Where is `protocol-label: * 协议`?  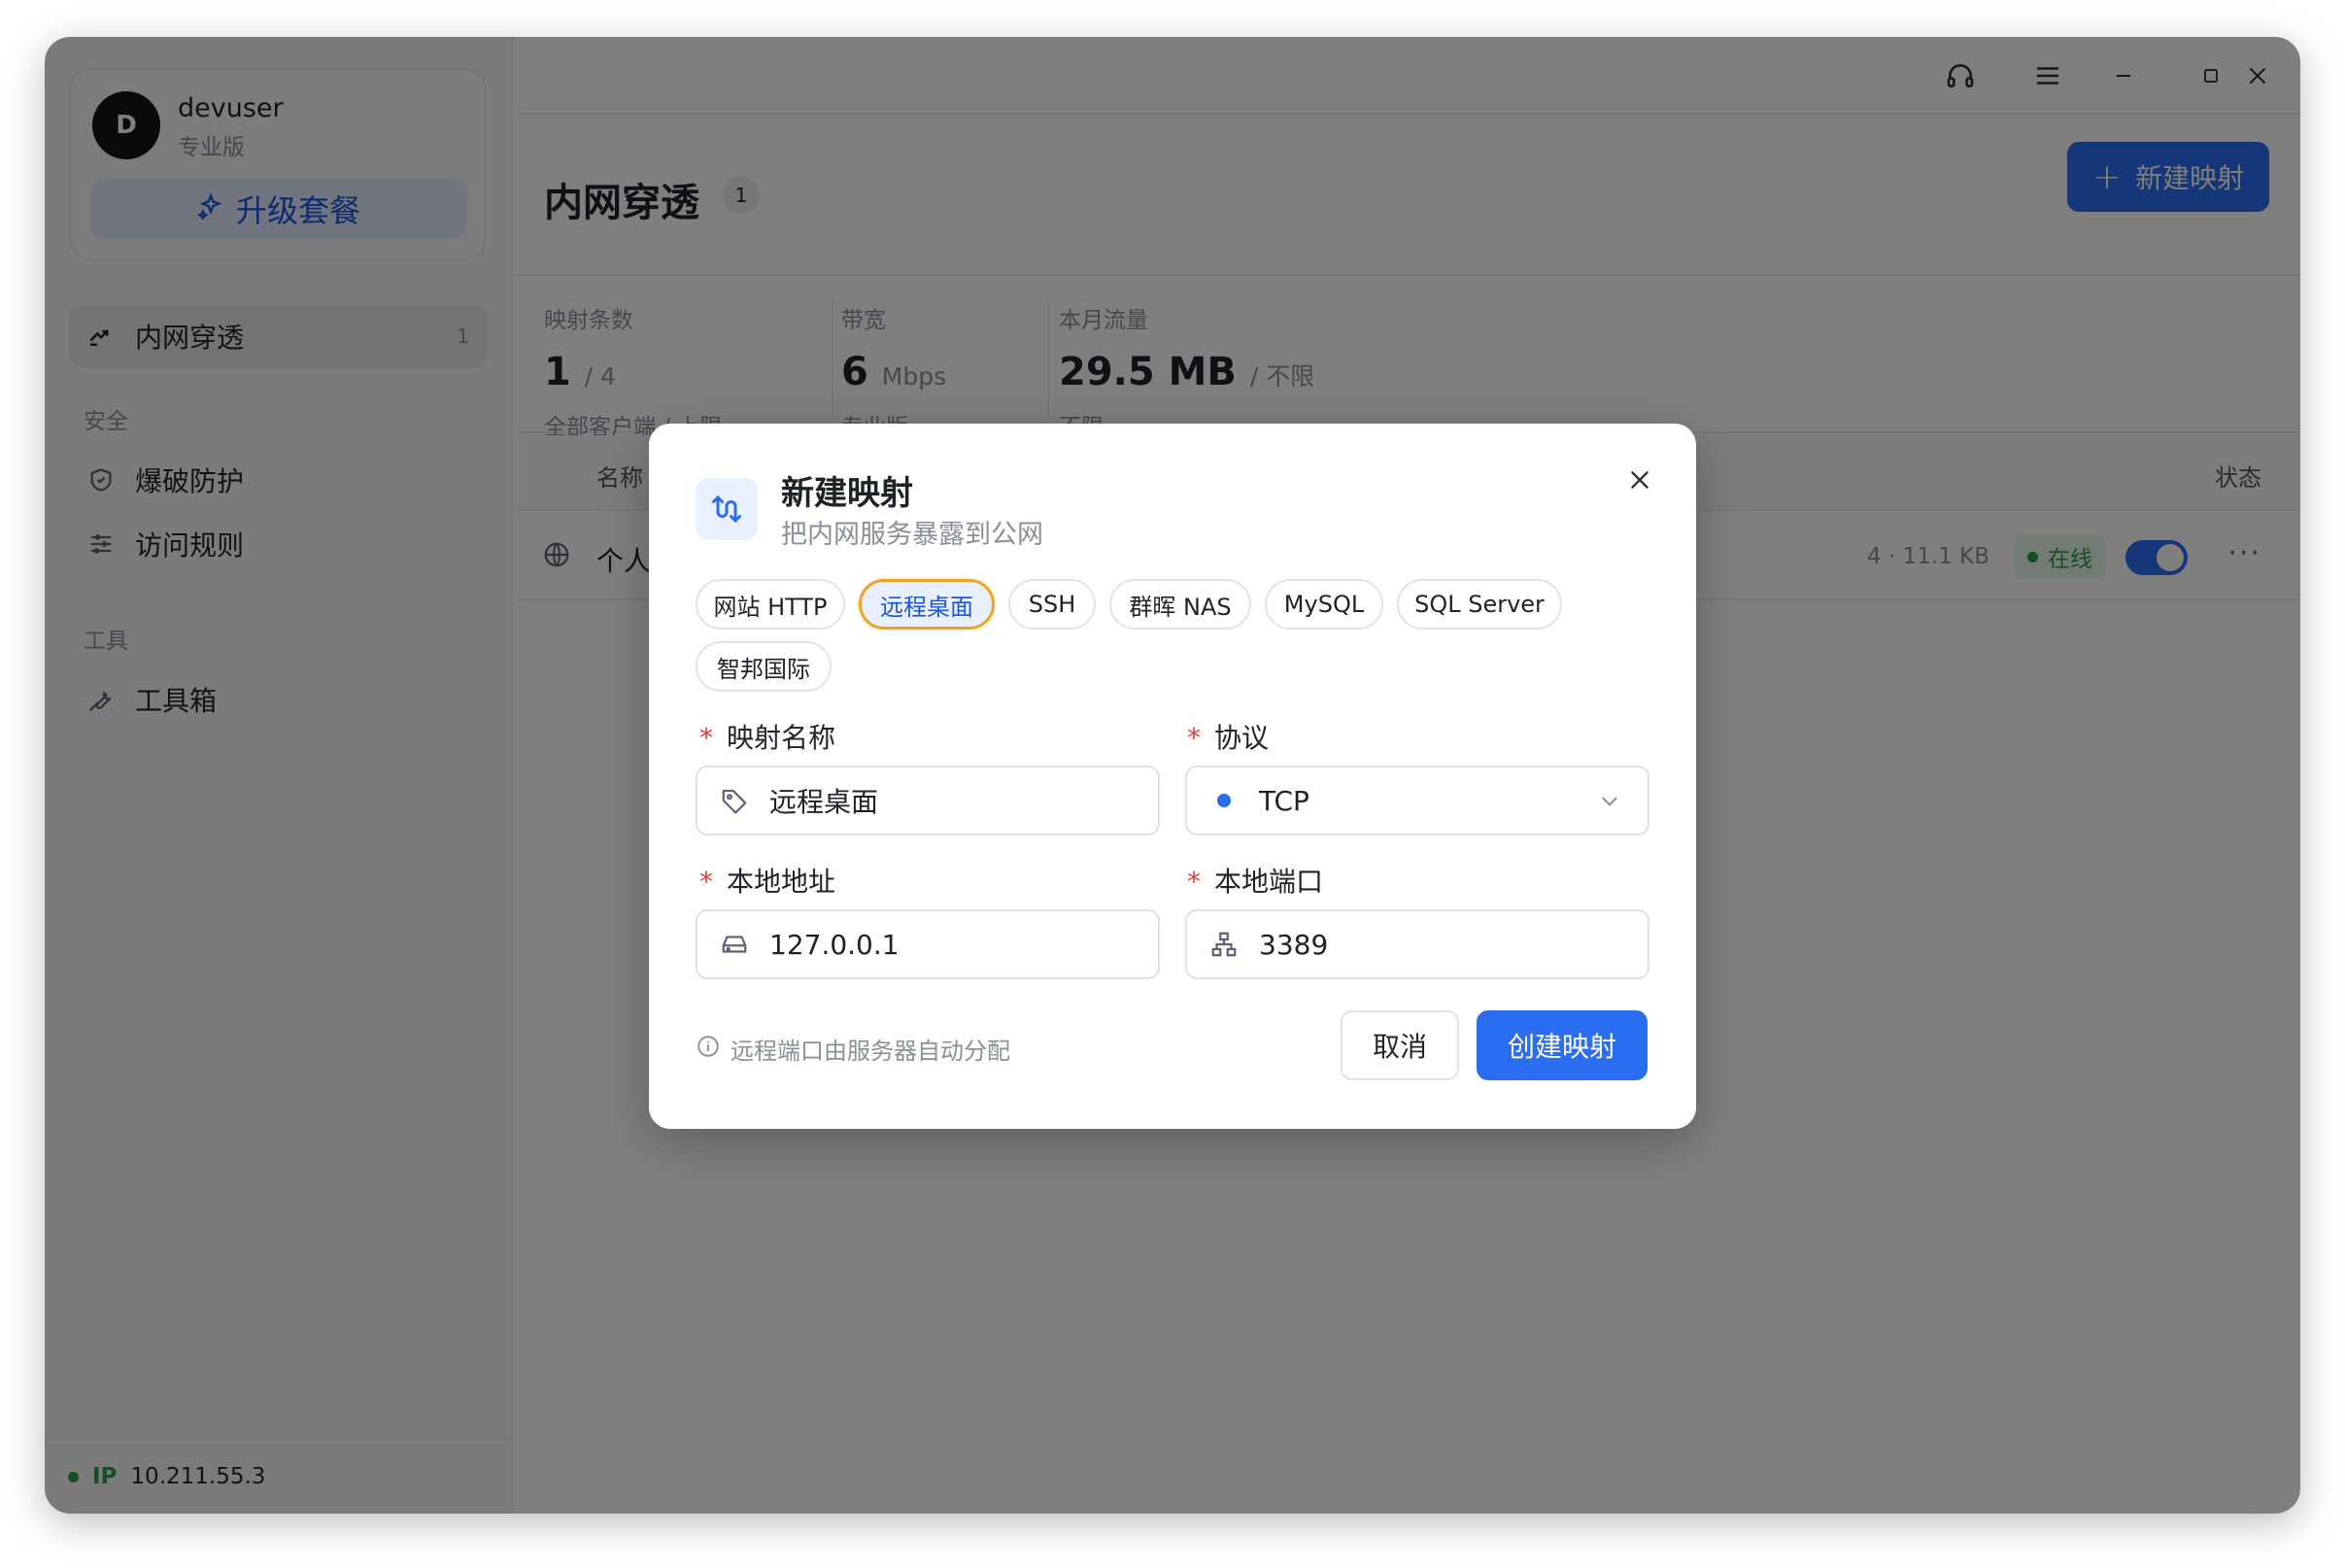
protocol-label: * 协议 is located at coordinates (1228, 736).